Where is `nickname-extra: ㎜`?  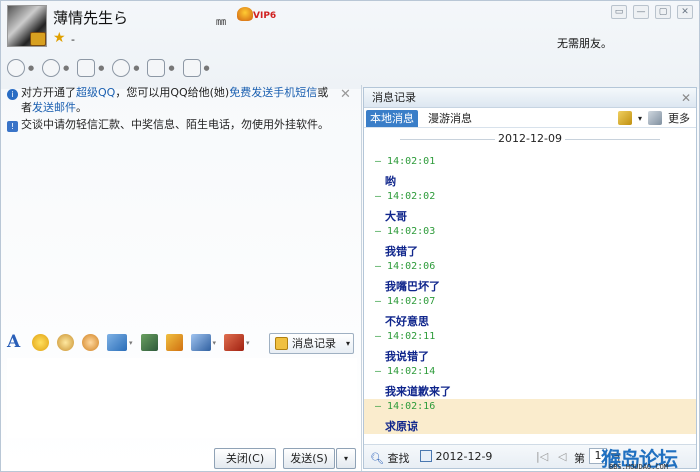
nickname-extra: ㎜ is located at coordinates (221, 22).